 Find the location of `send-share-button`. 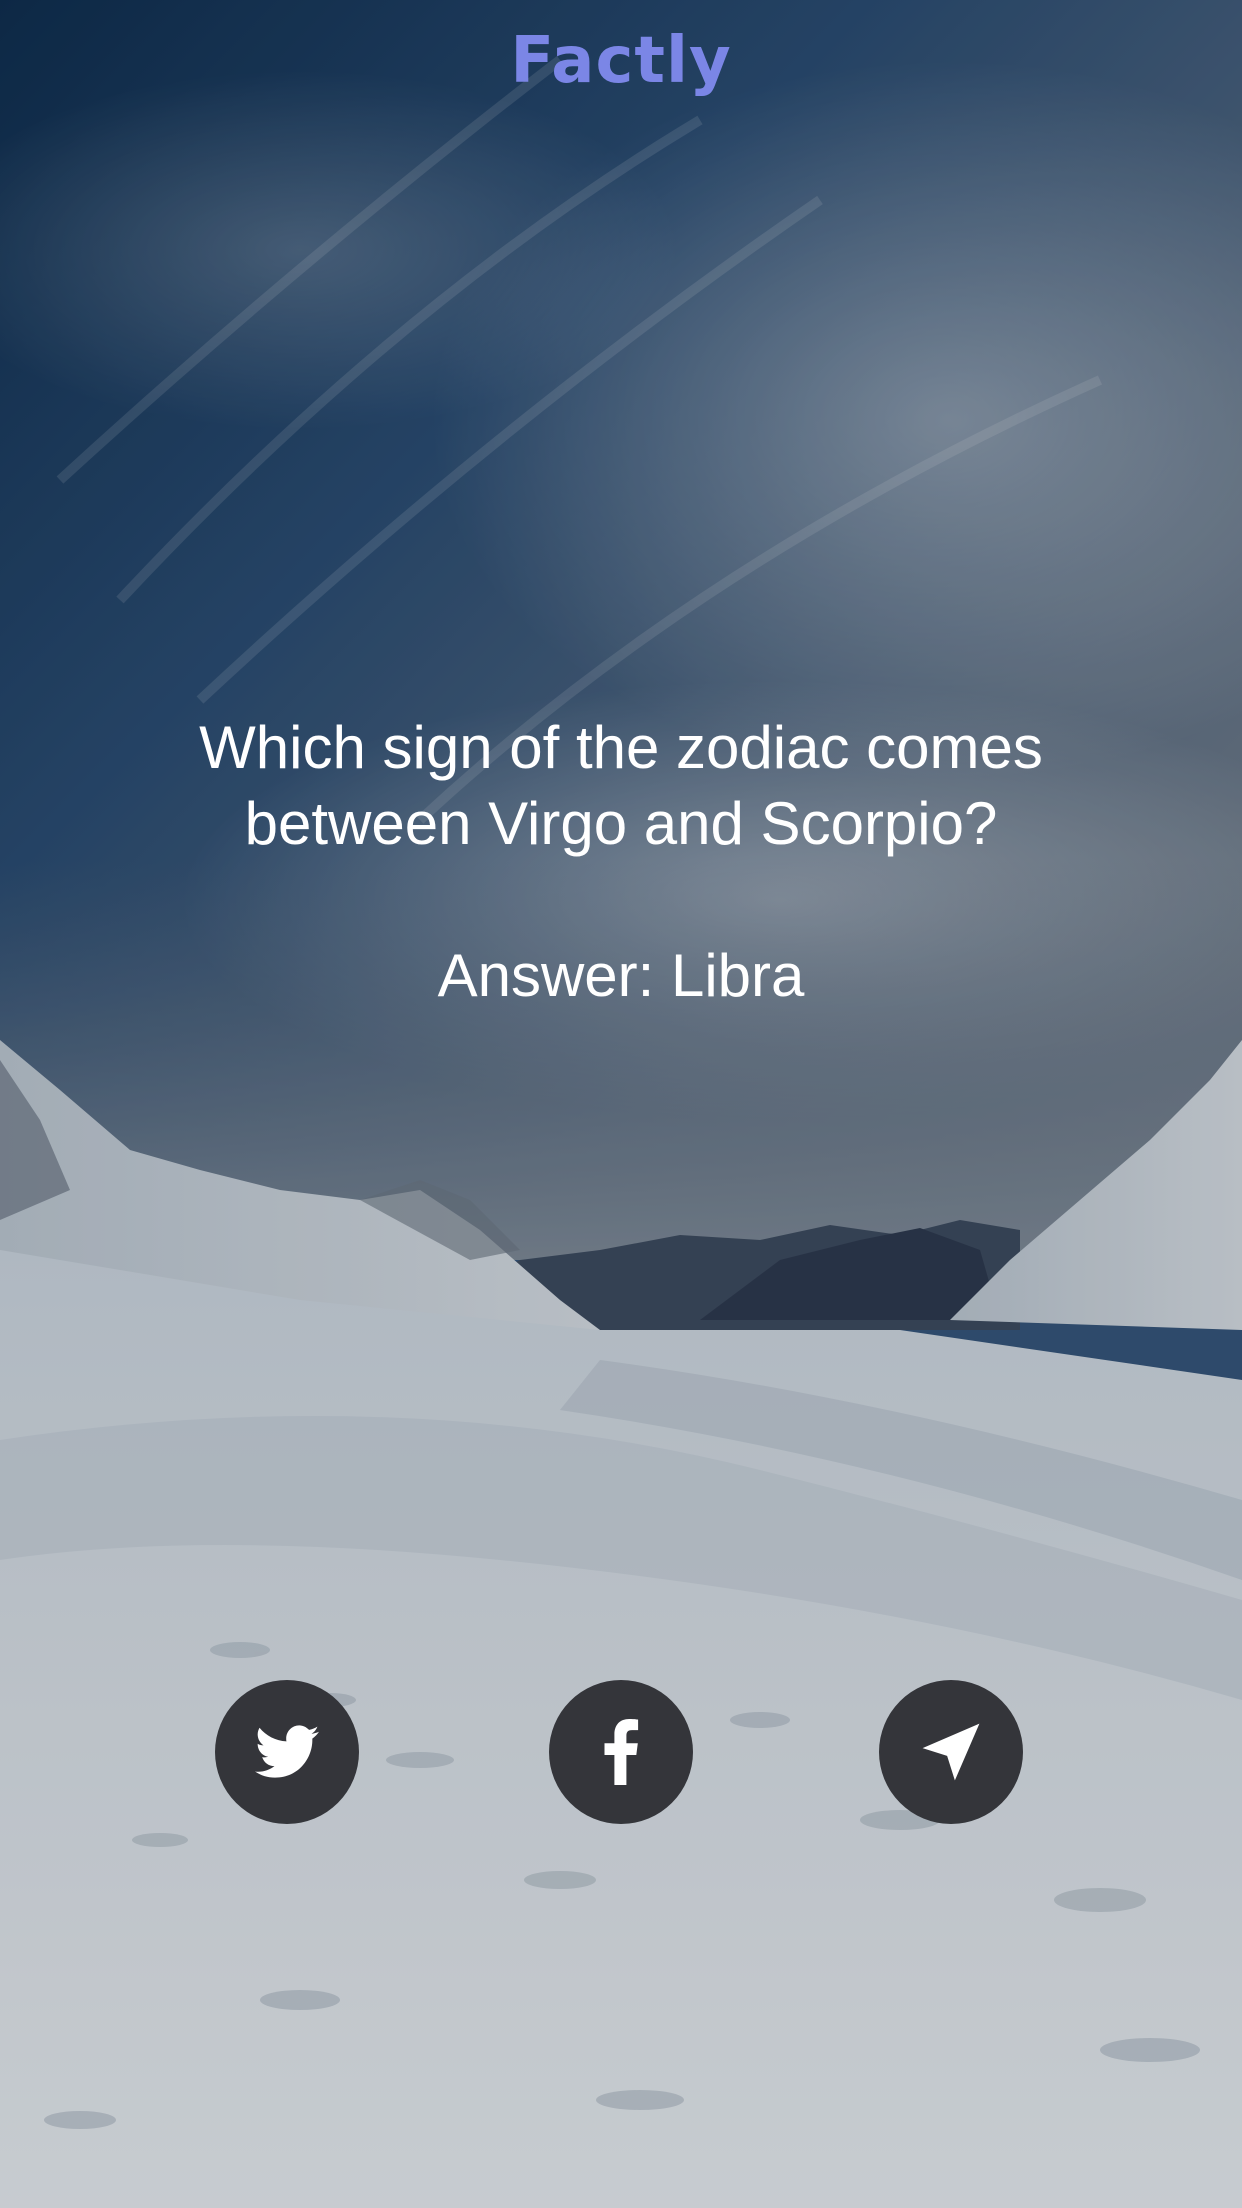

send-share-button is located at coordinates (951, 1752).